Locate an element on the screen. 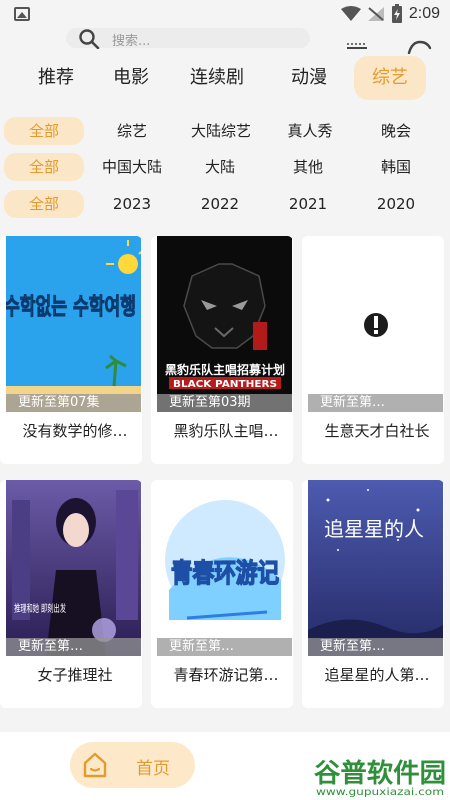 The width and height of the screenshot is (450, 800). filter-region-option: 韩国 is located at coordinates (396, 167).